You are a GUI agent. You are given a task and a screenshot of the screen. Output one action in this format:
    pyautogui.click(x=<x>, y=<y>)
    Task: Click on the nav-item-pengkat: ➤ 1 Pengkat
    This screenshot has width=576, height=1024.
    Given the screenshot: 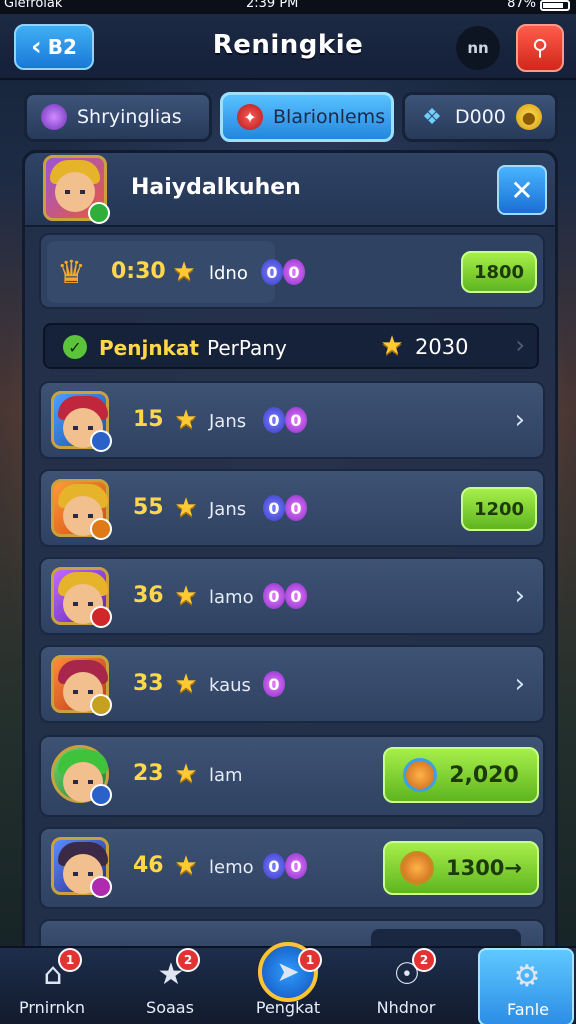 What is the action you would take?
    pyautogui.click(x=288, y=983)
    